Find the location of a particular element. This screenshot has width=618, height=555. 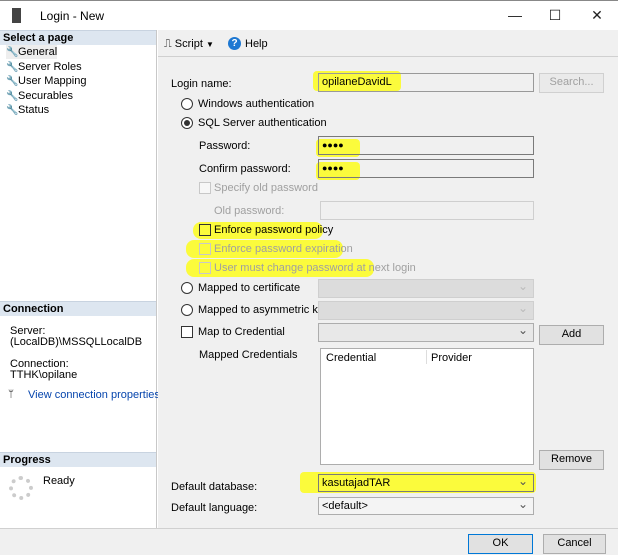

toolbar: ⎍ Script ▼ ? Help is located at coordinates (388, 43).